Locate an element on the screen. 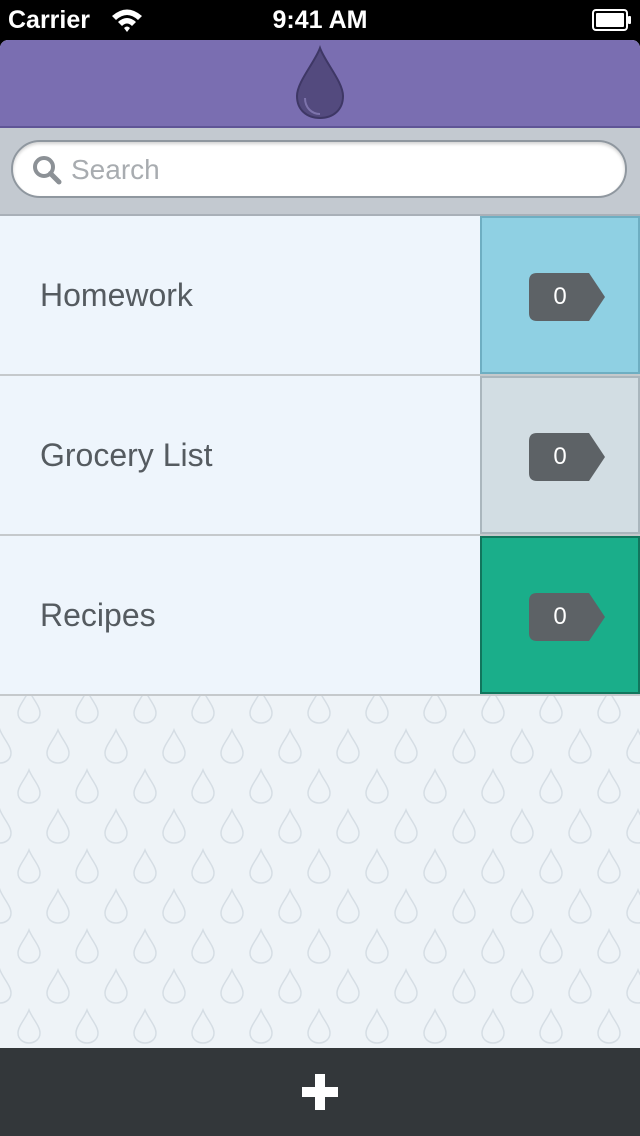 The image size is (640, 1136). list-item-label: Homework is located at coordinates (116, 295).